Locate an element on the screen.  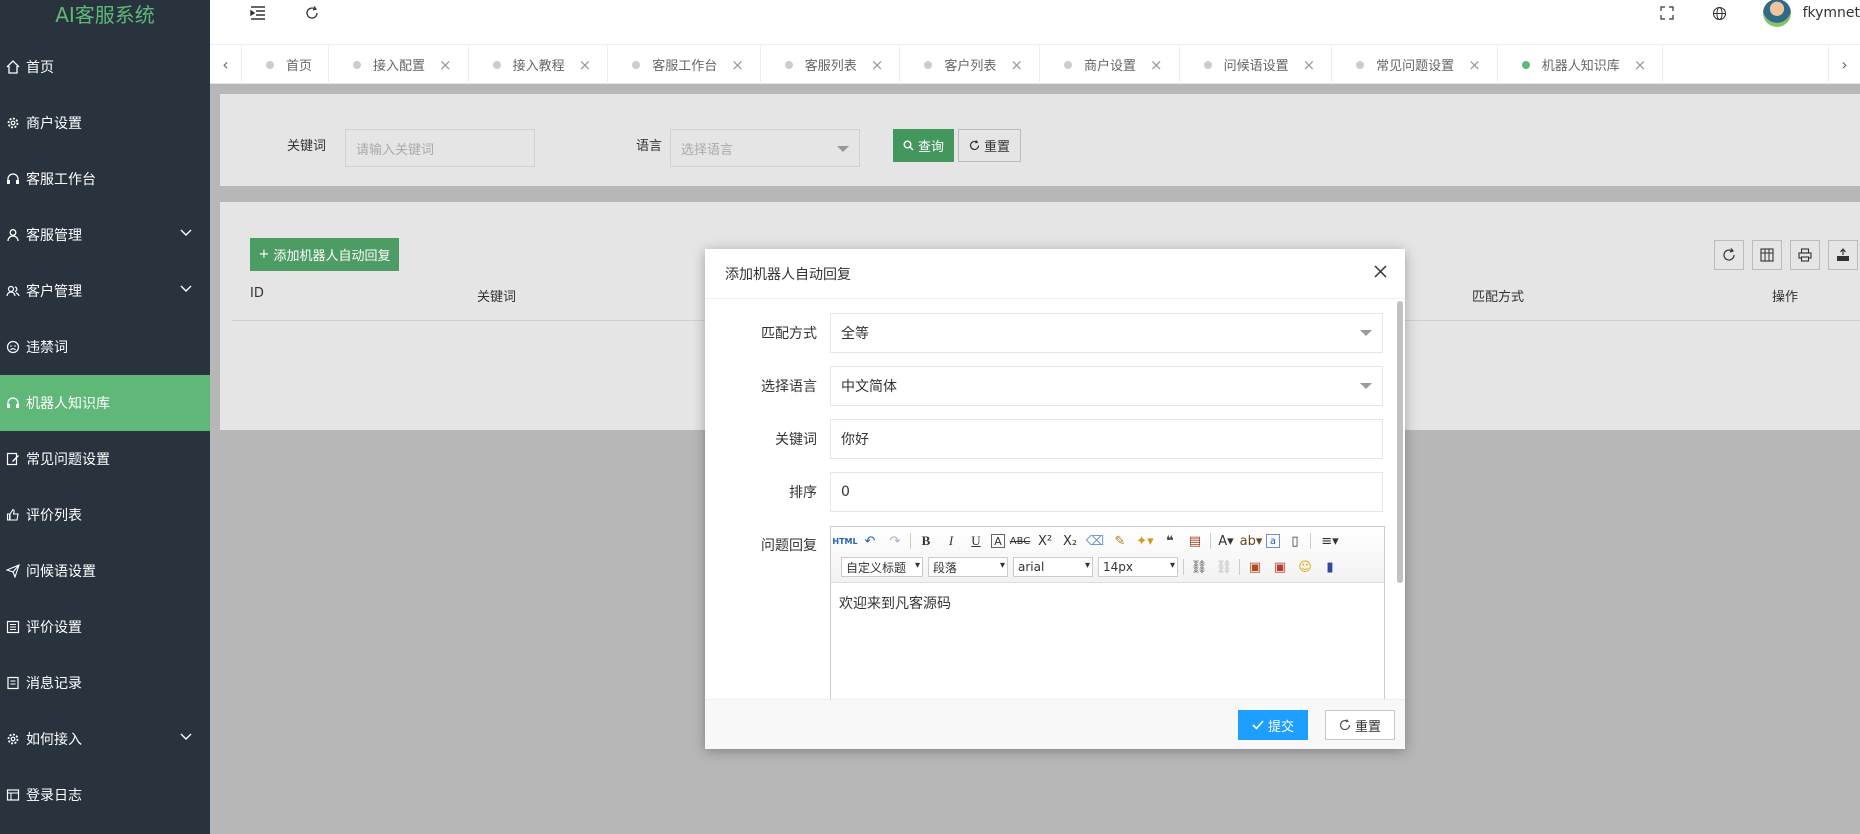
dialog-scrollbar is located at coordinates (1400, 442).